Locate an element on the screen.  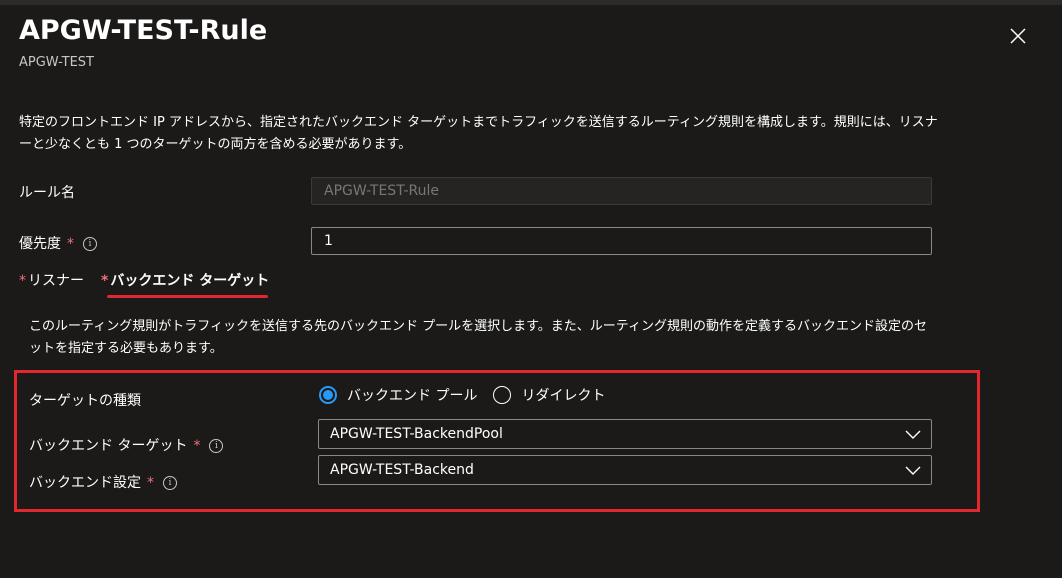
tab-listener: * リスナー is located at coordinates (51, 280).